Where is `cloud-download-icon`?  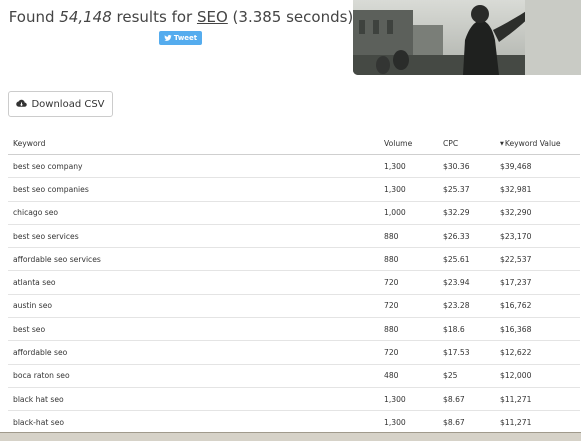 cloud-download-icon is located at coordinates (22, 103).